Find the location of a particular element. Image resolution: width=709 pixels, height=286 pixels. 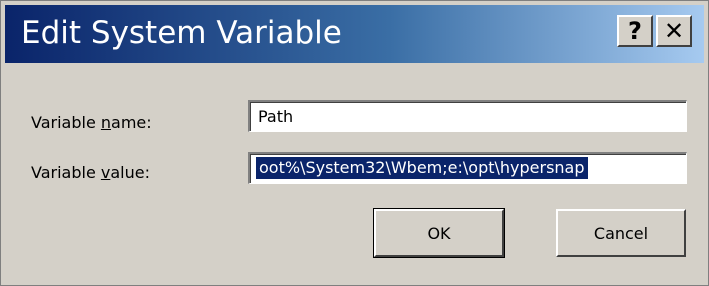

variable-value-label: Variable value: is located at coordinates (90, 172).